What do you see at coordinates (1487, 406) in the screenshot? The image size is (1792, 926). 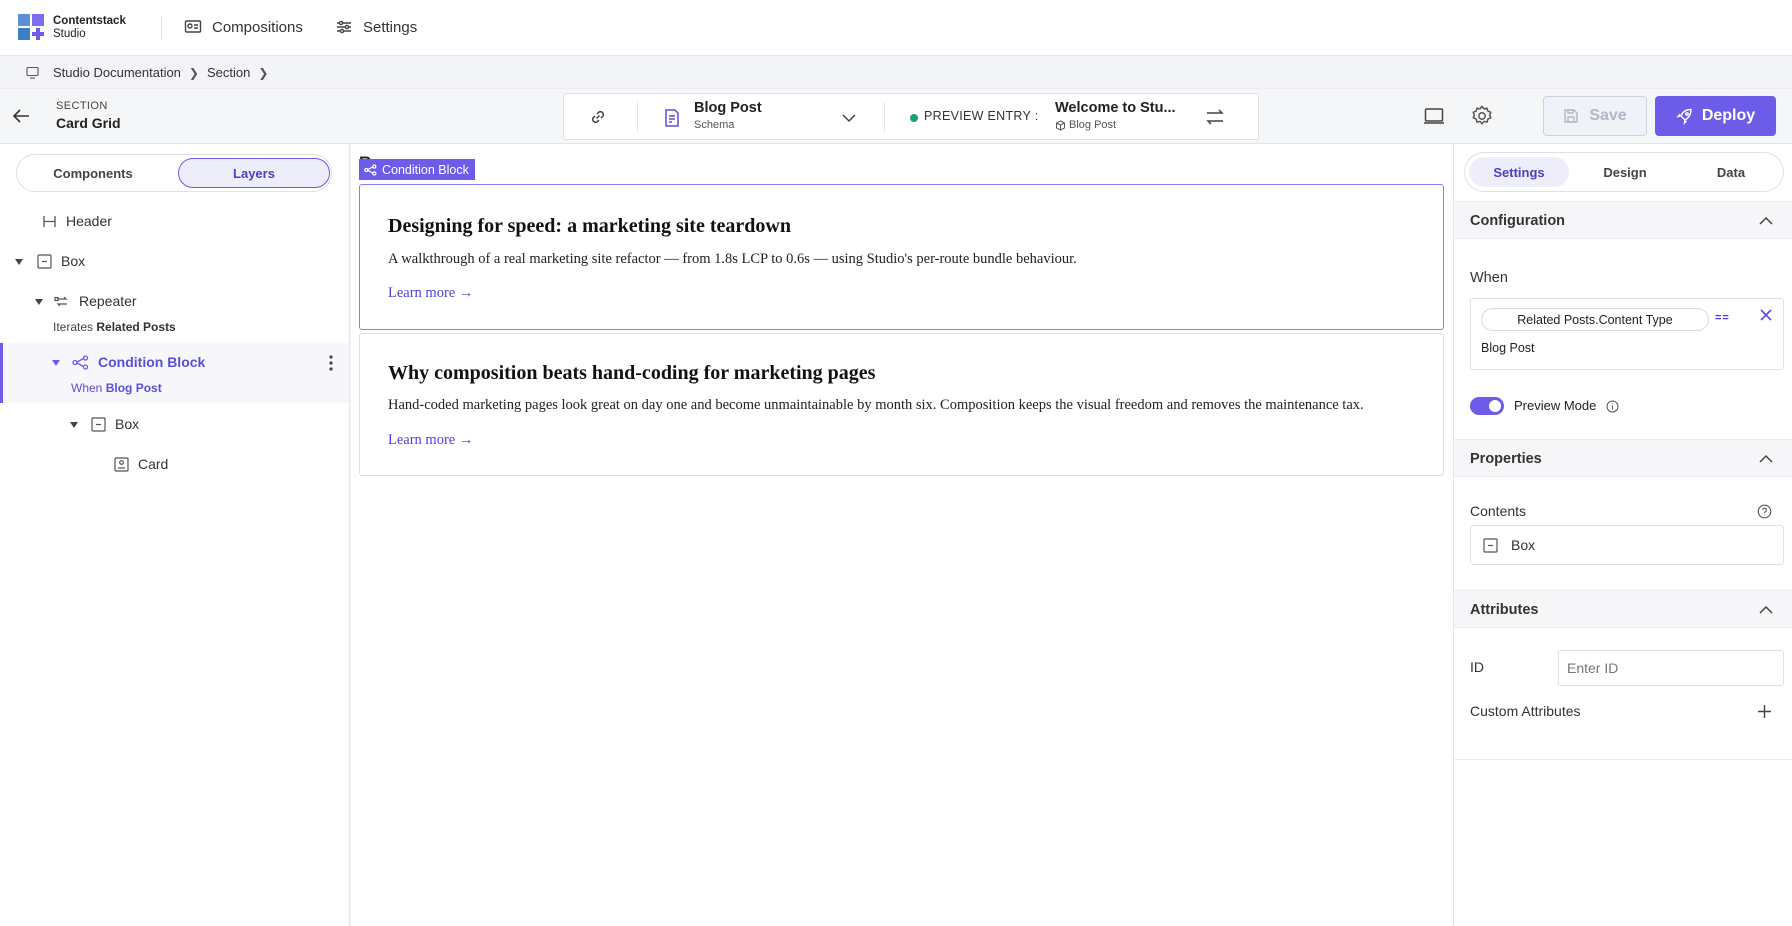 I see `preview-mode-toggle` at bounding box center [1487, 406].